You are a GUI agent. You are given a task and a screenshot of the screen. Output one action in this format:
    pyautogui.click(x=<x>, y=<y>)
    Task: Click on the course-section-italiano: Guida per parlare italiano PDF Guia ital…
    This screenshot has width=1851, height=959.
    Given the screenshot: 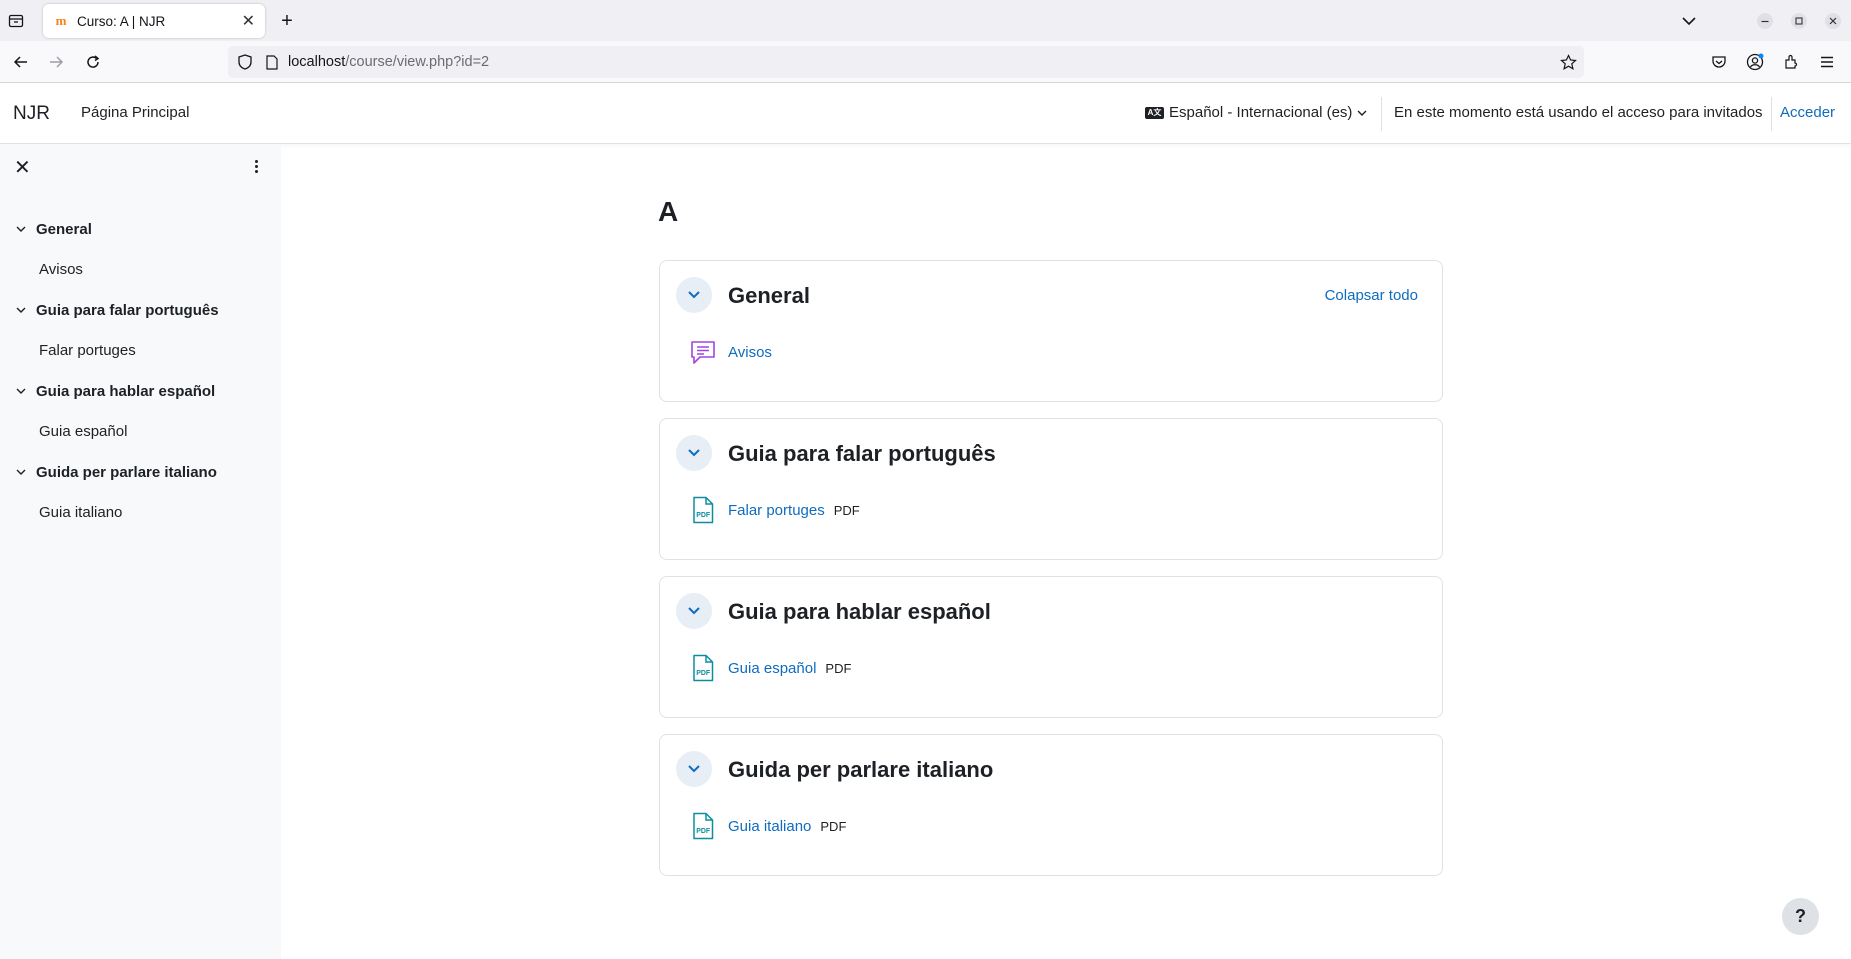 What is the action you would take?
    pyautogui.click(x=1051, y=805)
    